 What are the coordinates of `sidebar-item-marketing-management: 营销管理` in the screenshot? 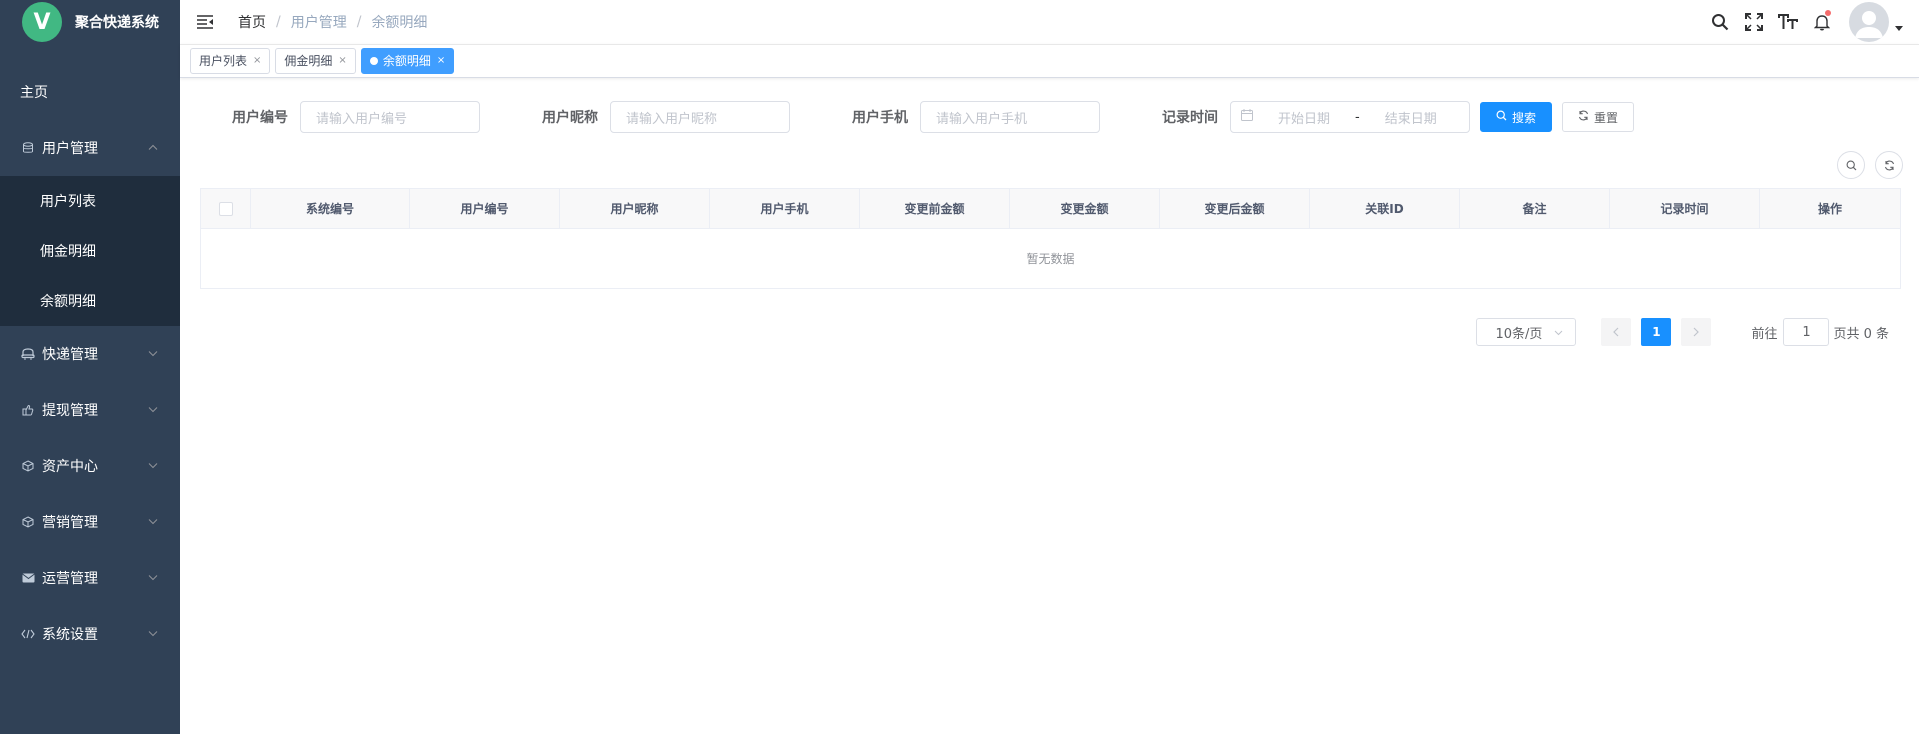 It's located at (90, 522).